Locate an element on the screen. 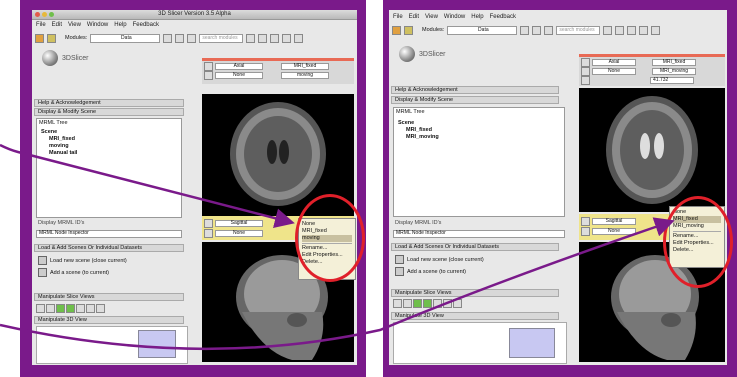  tree-item: moving is located at coordinates (59, 146).